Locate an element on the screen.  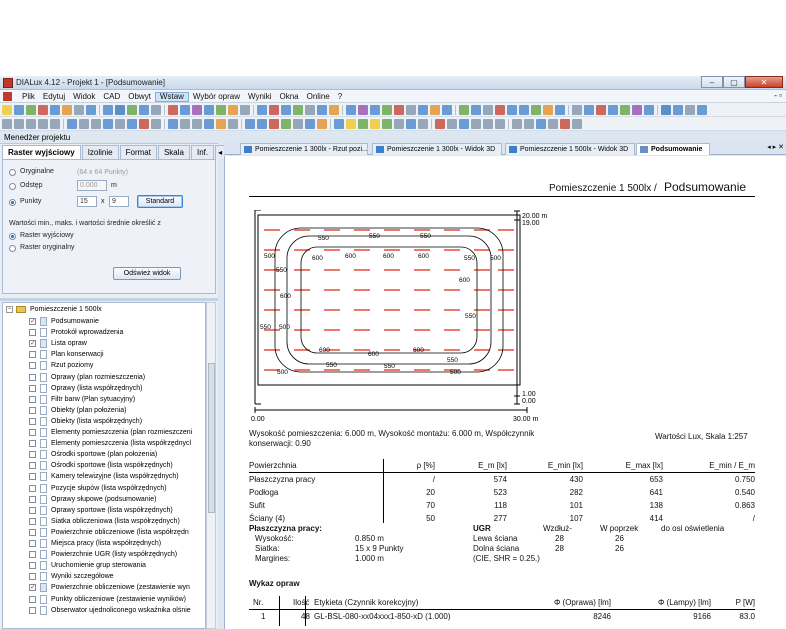
tree-item: Ośrodki sportowe (plan położenia) is located at coordinates (104, 454).